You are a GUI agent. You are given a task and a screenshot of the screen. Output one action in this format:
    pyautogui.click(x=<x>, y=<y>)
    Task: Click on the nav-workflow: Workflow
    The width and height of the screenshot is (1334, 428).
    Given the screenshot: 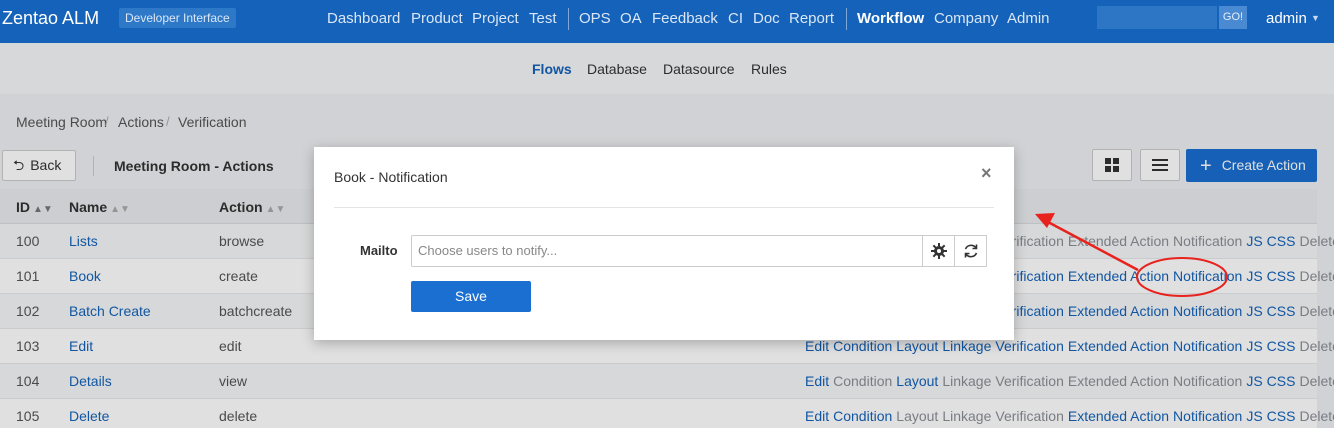 What is the action you would take?
    pyautogui.click(x=890, y=18)
    